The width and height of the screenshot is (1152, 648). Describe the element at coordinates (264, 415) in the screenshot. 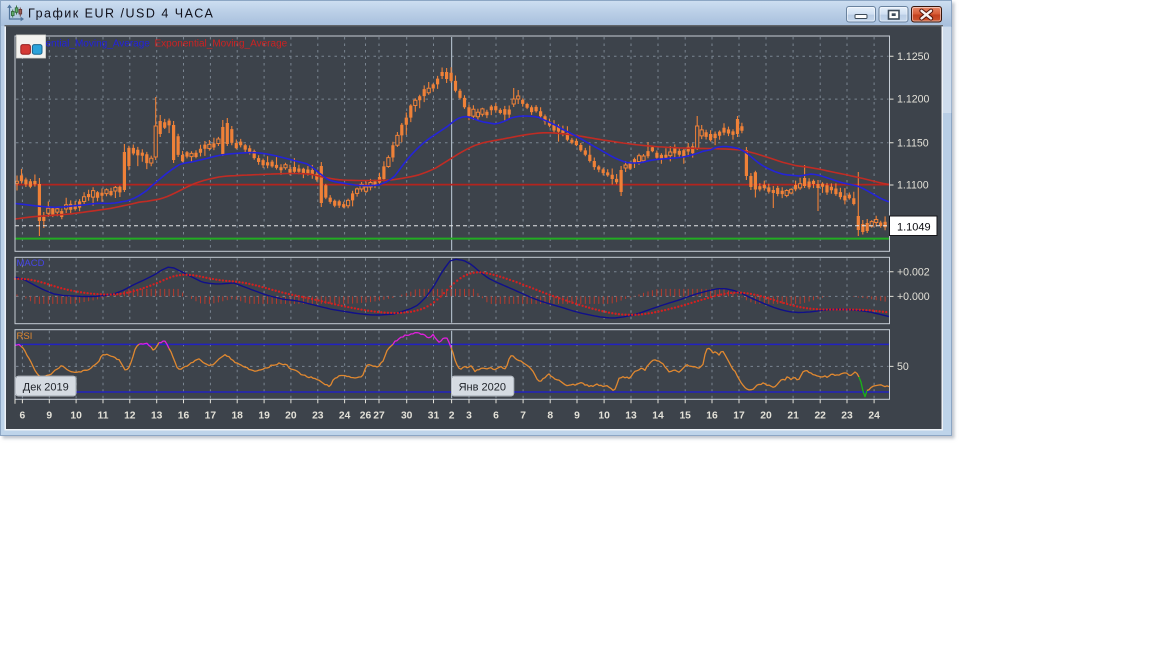

I see `svg-text: 19` at that location.